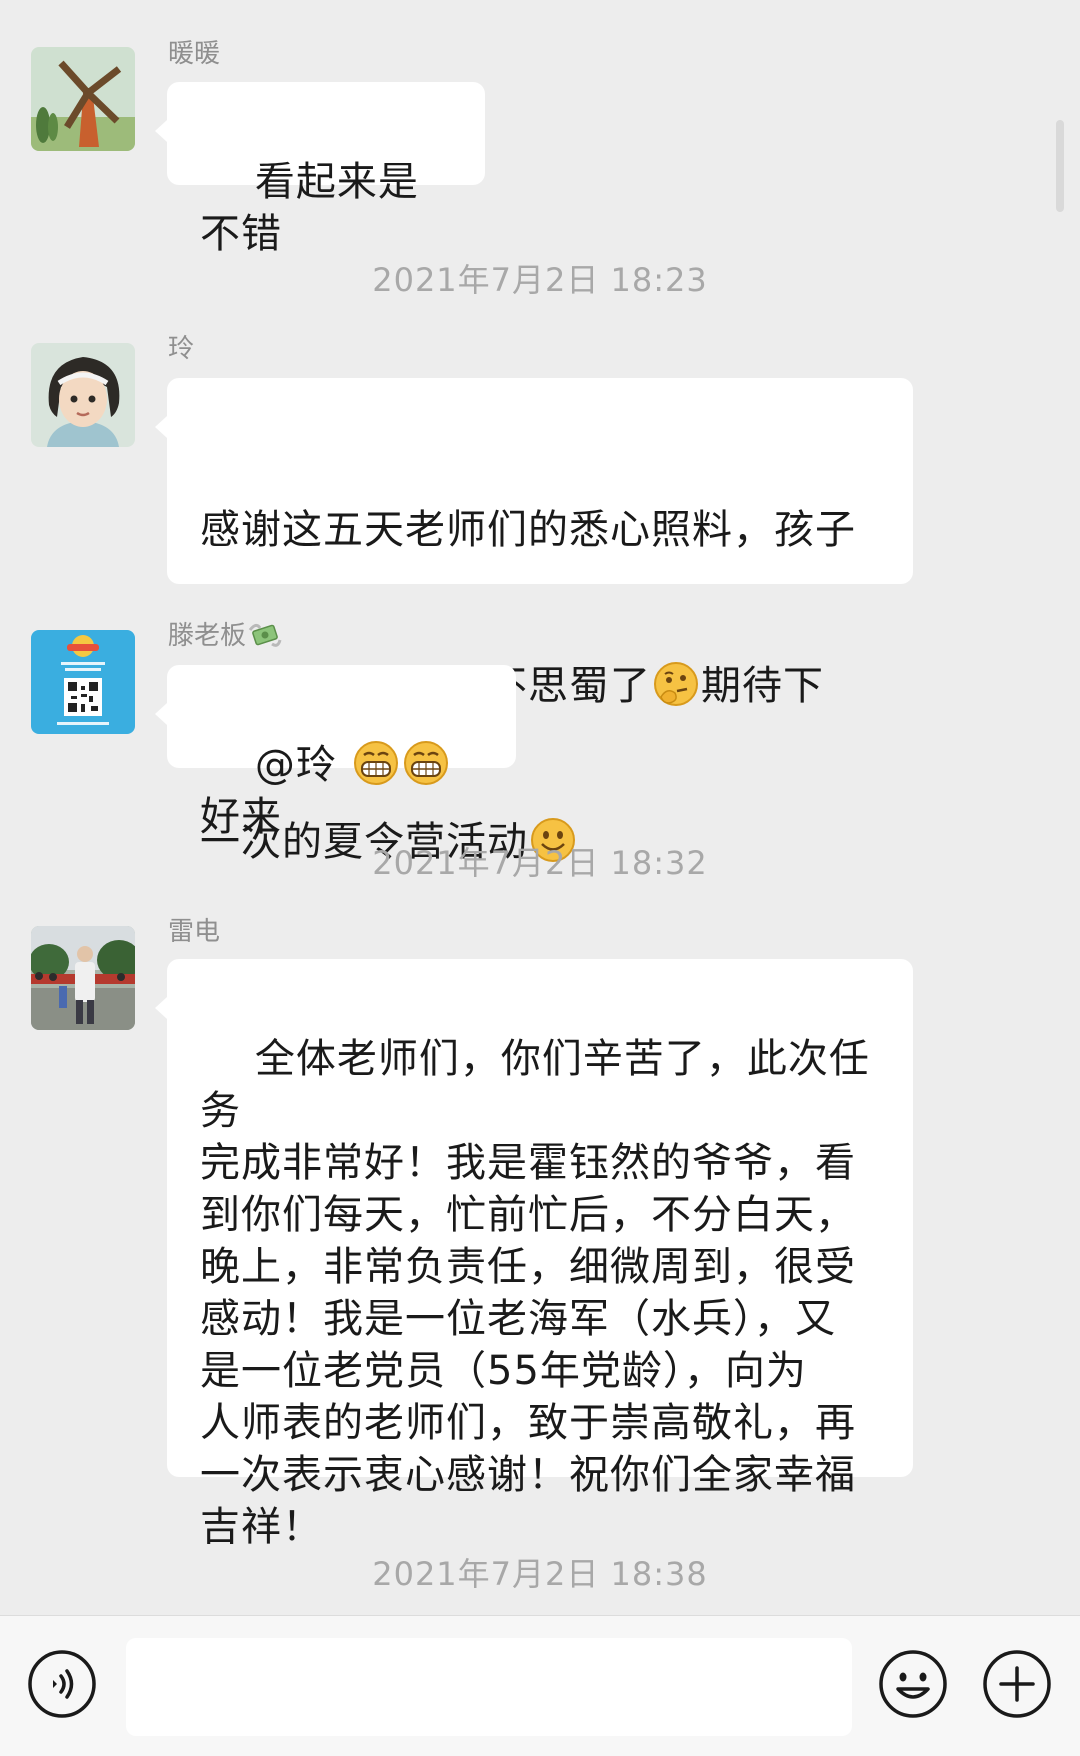 This screenshot has height=1756, width=1080. I want to click on message-text: 看起来是不错, so click(309, 208).